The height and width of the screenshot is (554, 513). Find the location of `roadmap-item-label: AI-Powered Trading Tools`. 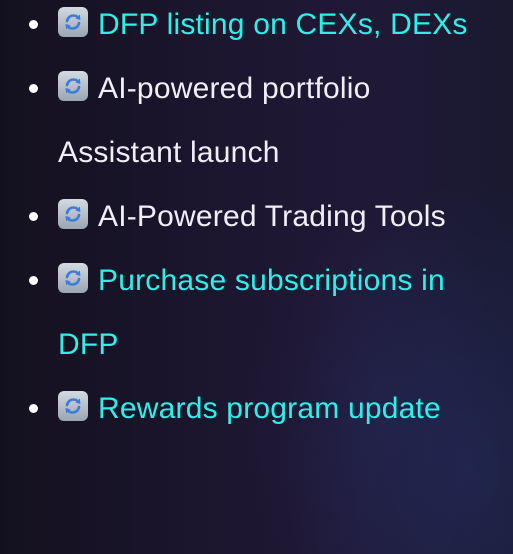

roadmap-item-label: AI-Powered Trading Tools is located at coordinates (272, 216).